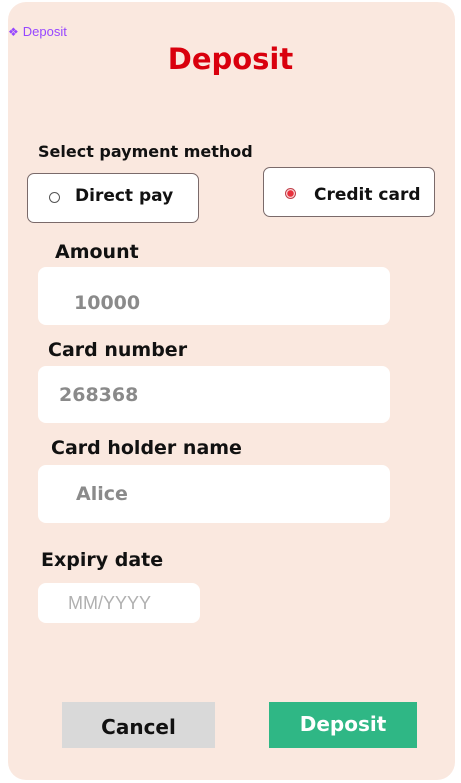 The height and width of the screenshot is (783, 461). What do you see at coordinates (118, 350) in the screenshot?
I see `card-number-label: Card number` at bounding box center [118, 350].